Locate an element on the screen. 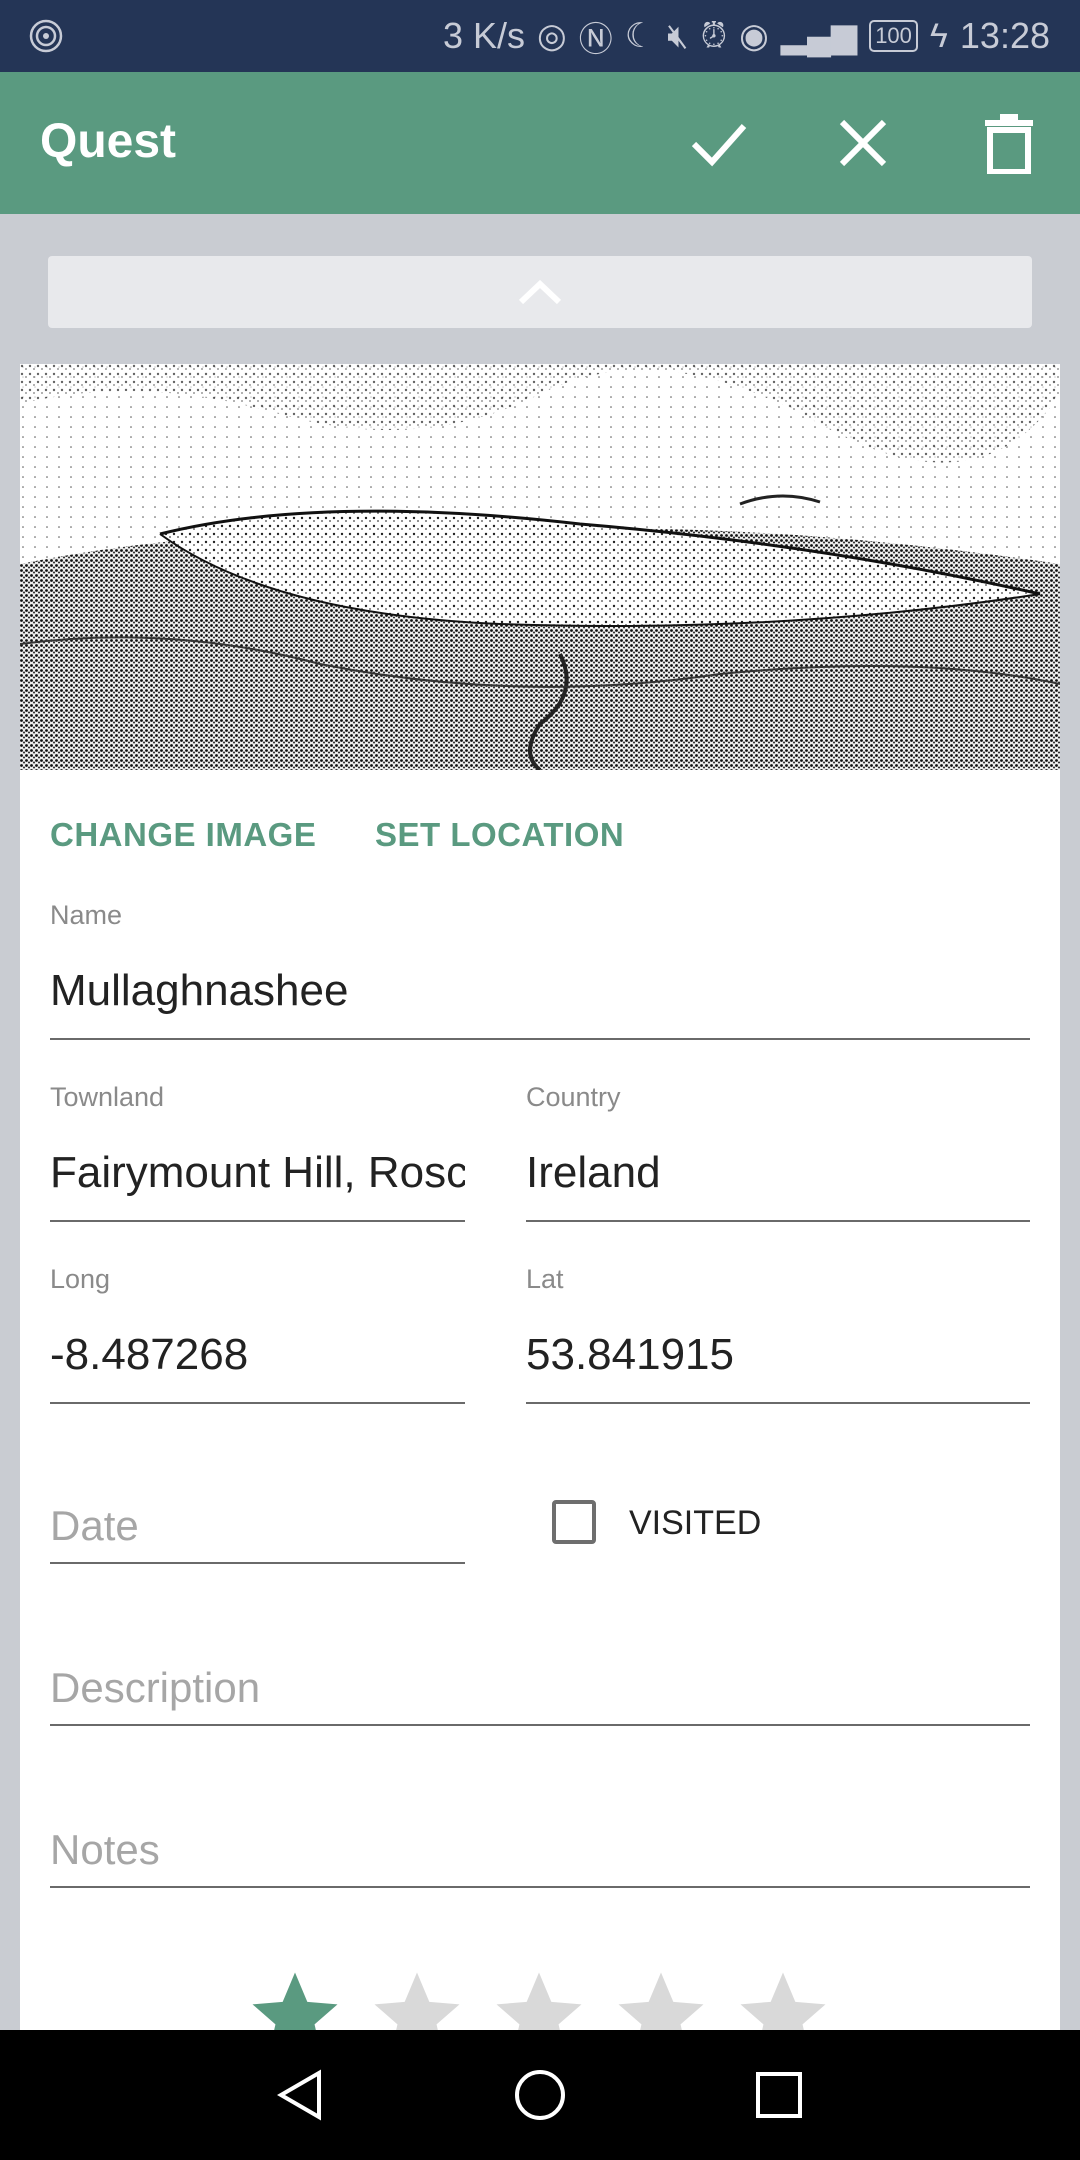  nfc-icon: Ⓝ is located at coordinates (595, 39).